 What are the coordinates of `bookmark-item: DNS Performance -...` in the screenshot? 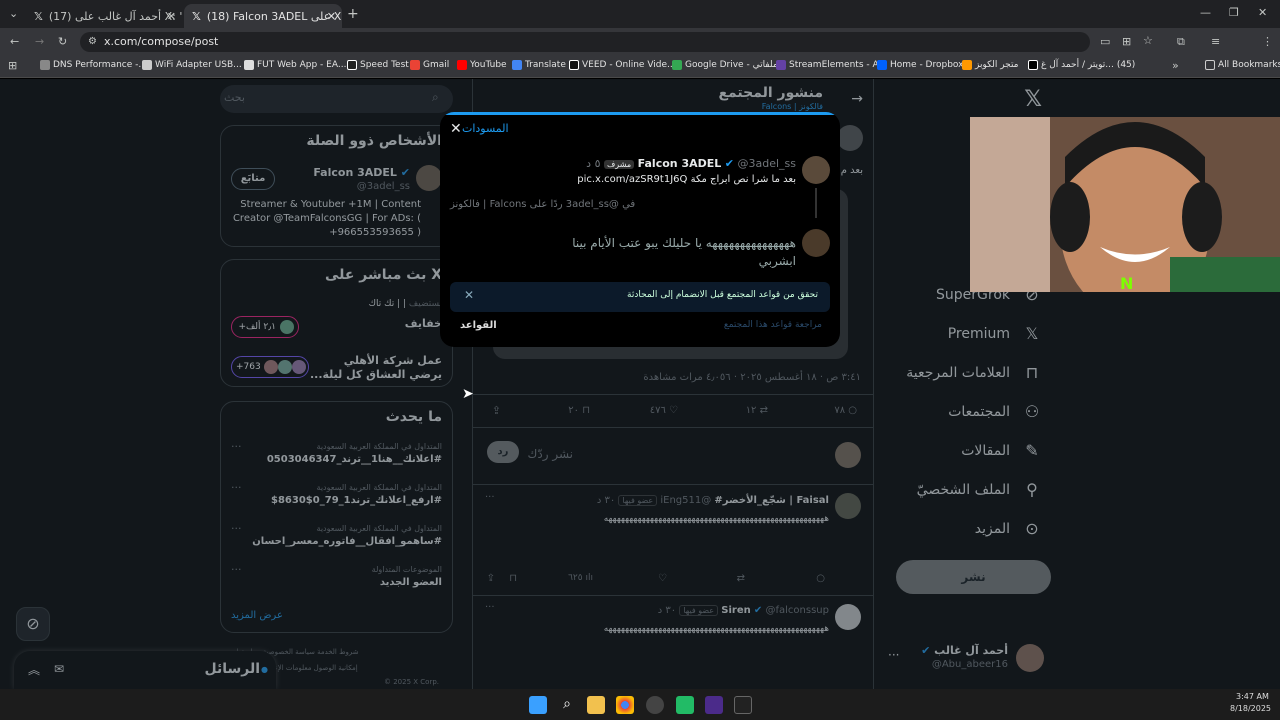 It's located at (93, 65).